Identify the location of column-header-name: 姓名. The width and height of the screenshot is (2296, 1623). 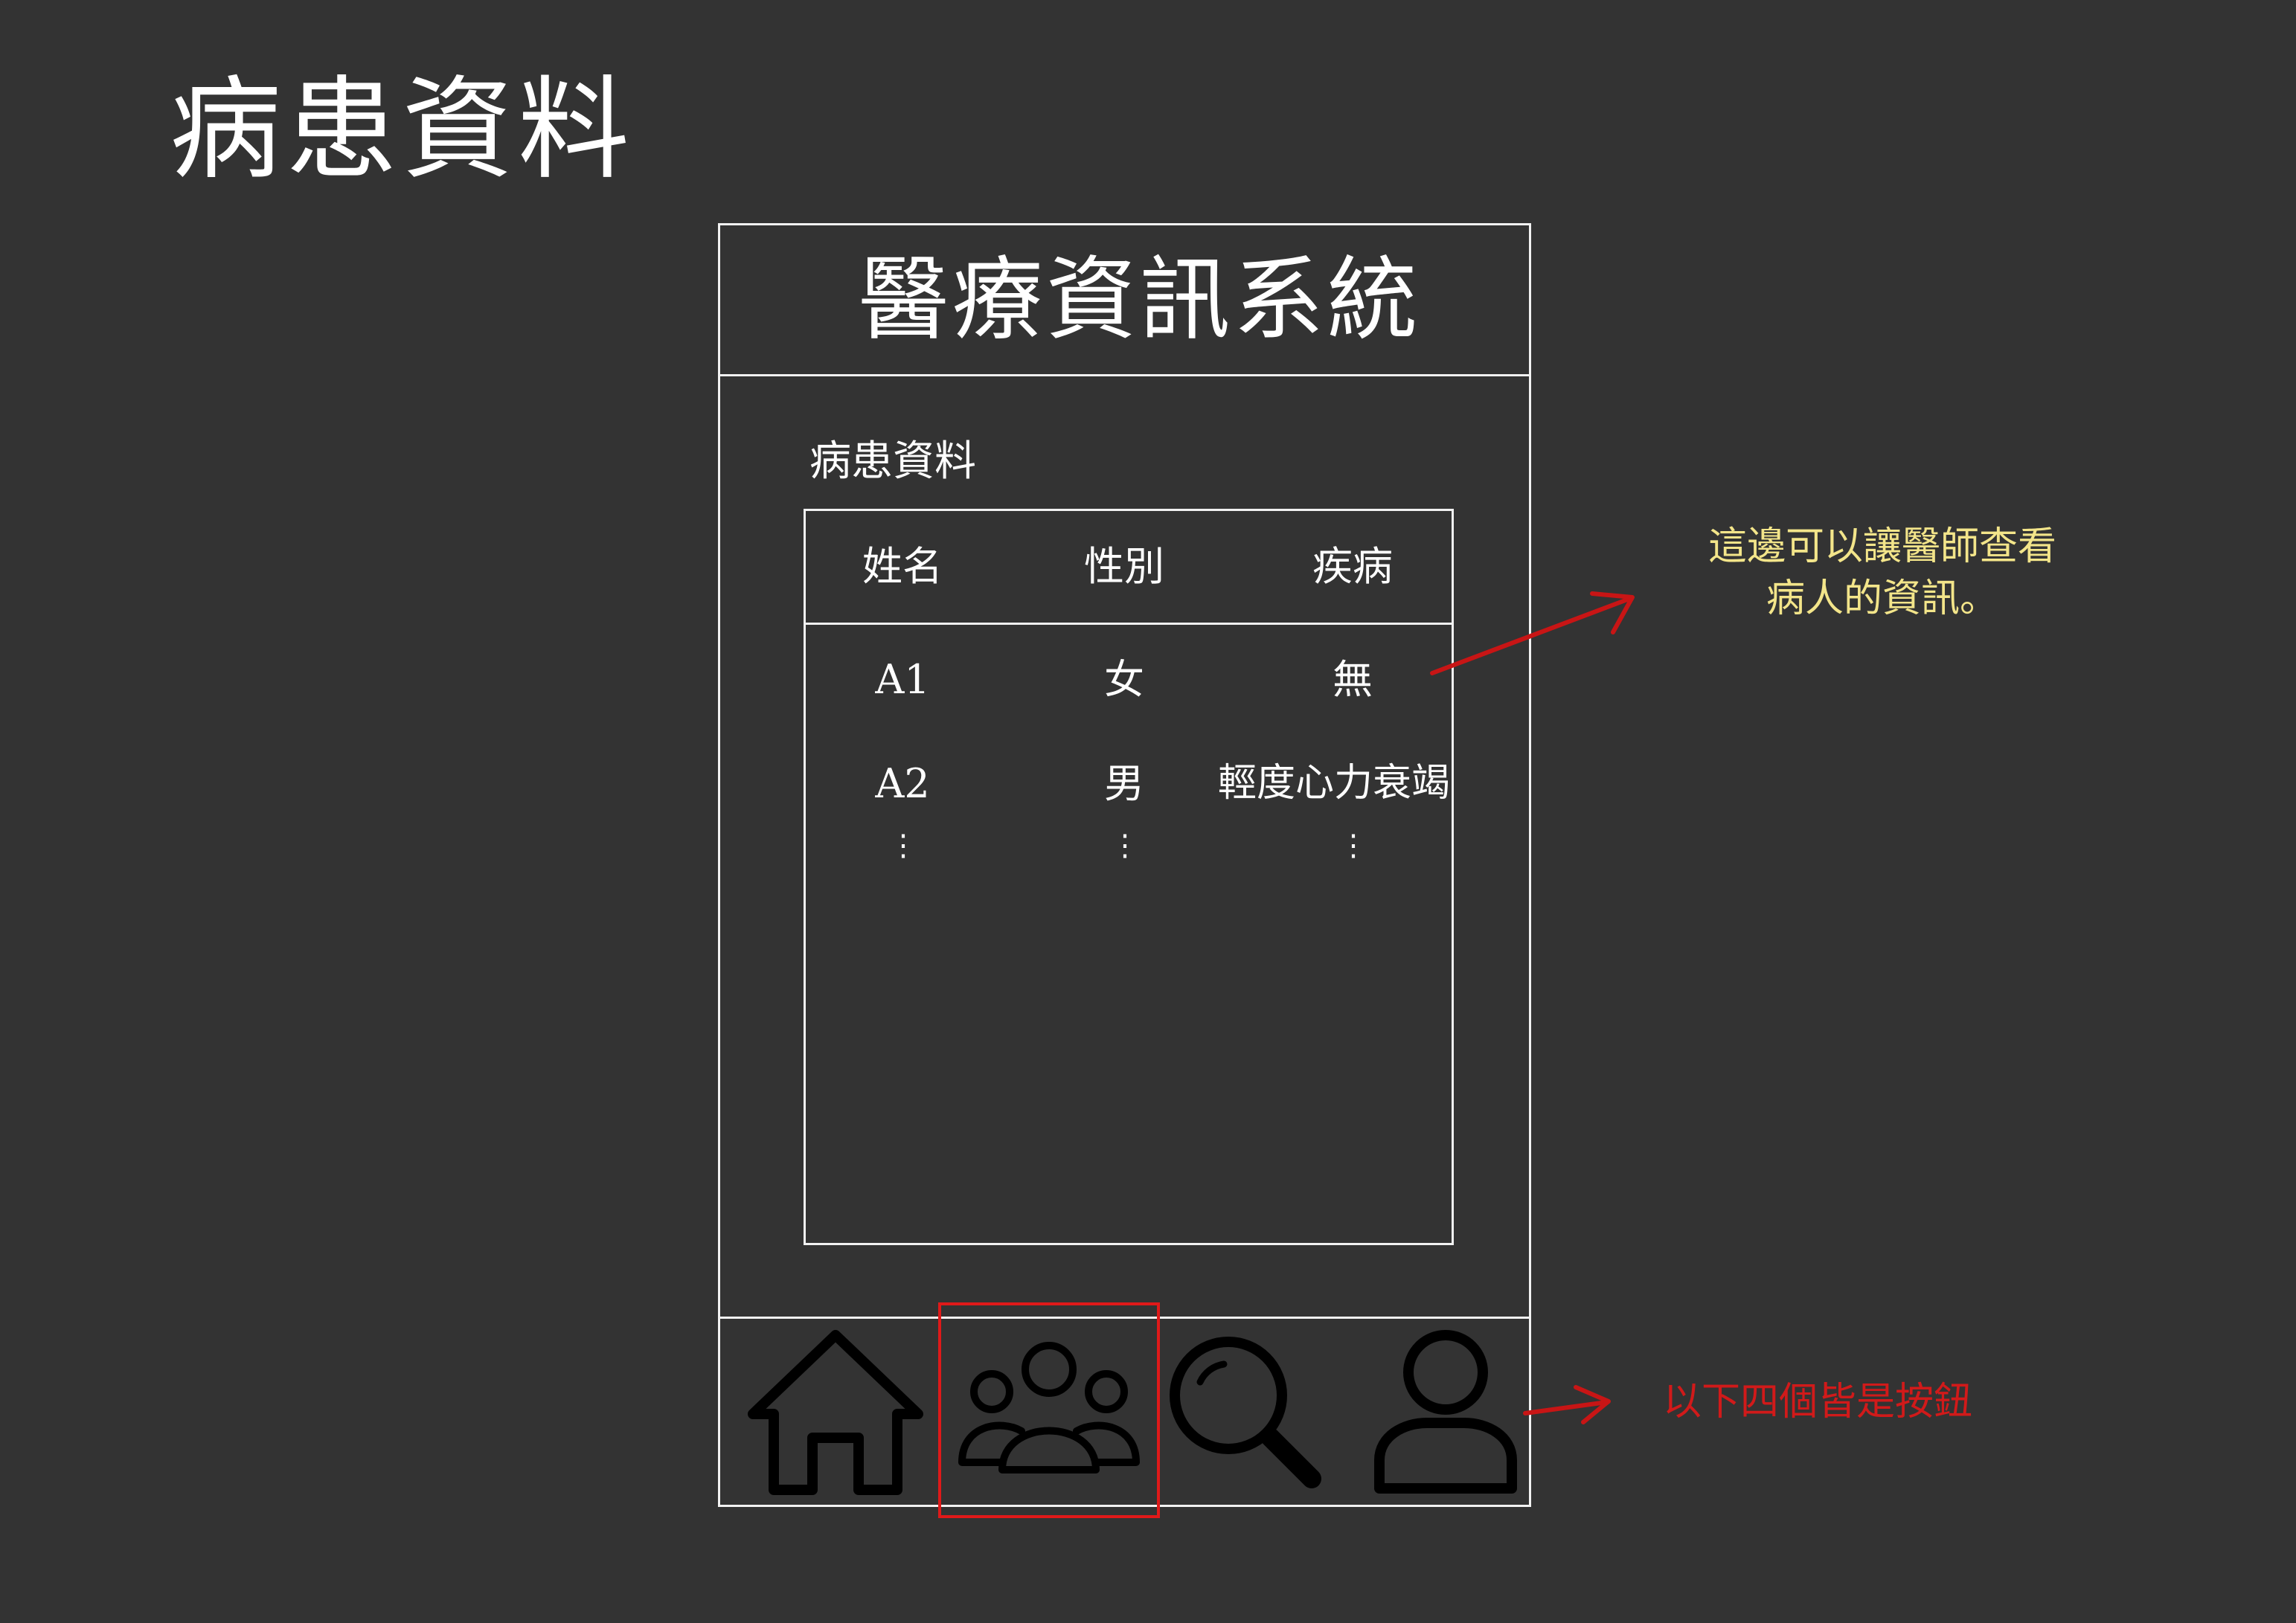
(902, 566).